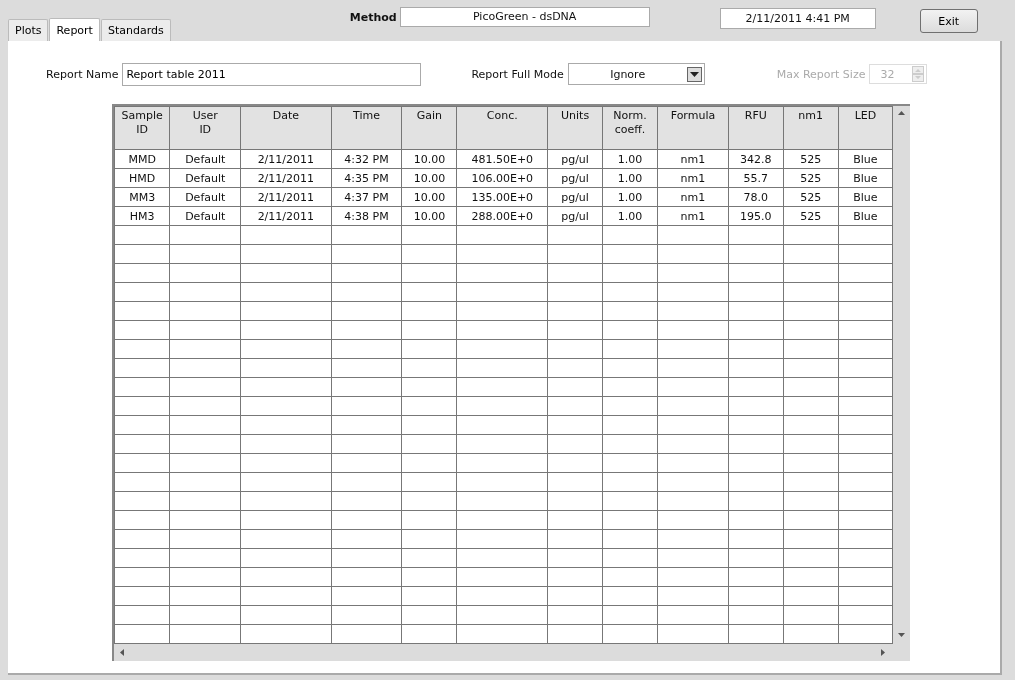 The image size is (1015, 680). I want to click on tab: Plots, so click(28, 30).